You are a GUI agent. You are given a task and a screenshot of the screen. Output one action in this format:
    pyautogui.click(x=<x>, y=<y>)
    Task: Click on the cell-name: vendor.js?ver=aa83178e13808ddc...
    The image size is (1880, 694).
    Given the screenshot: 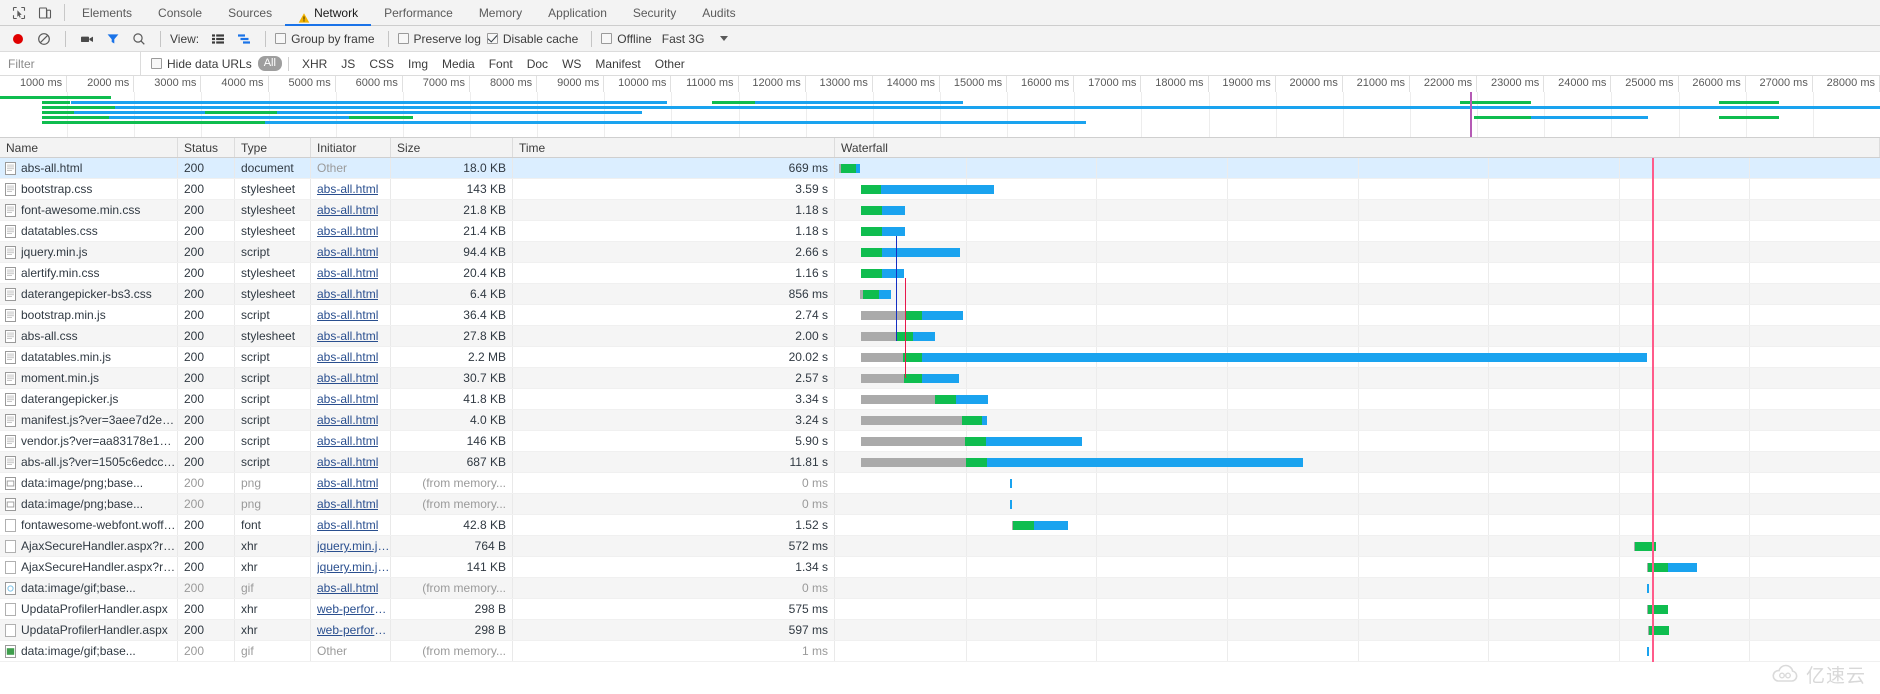 What is the action you would take?
    pyautogui.click(x=89, y=441)
    